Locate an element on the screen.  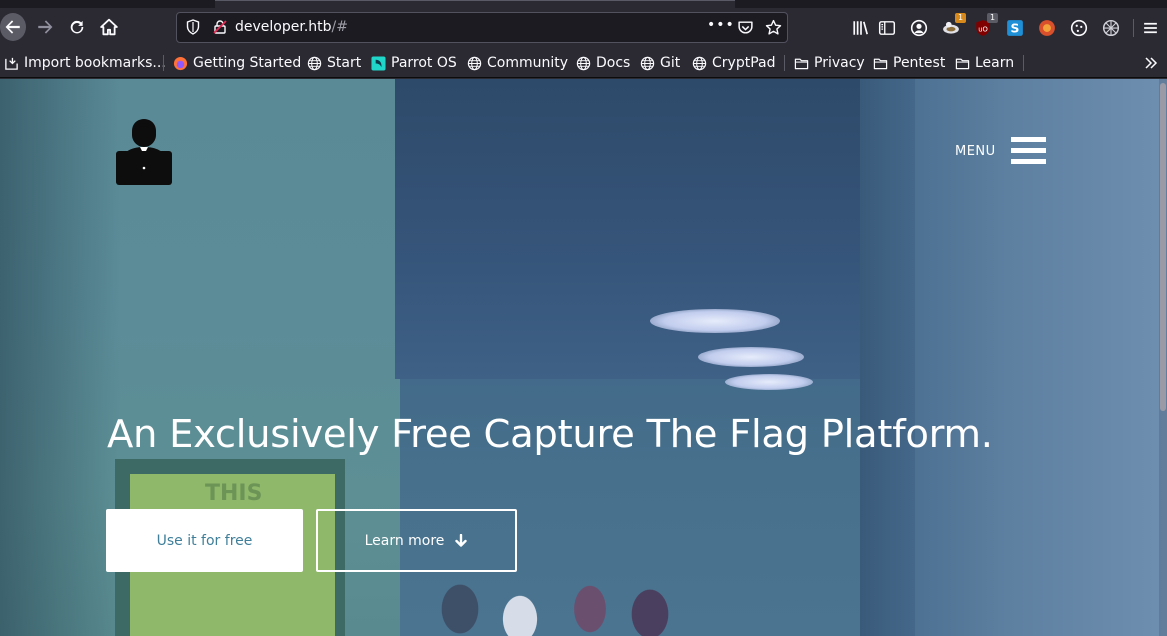
home-button is located at coordinates (109, 27).